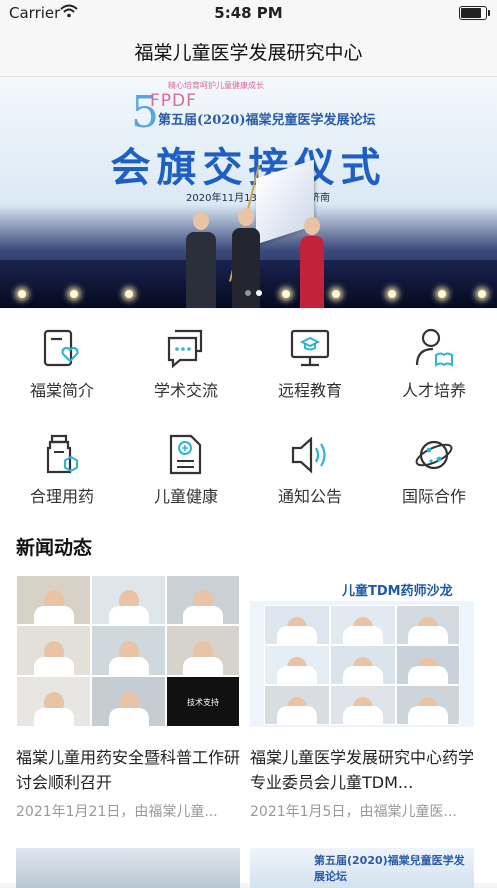  Describe the element at coordinates (433, 496) in the screenshot. I see `menu-label: 国际合作` at that location.